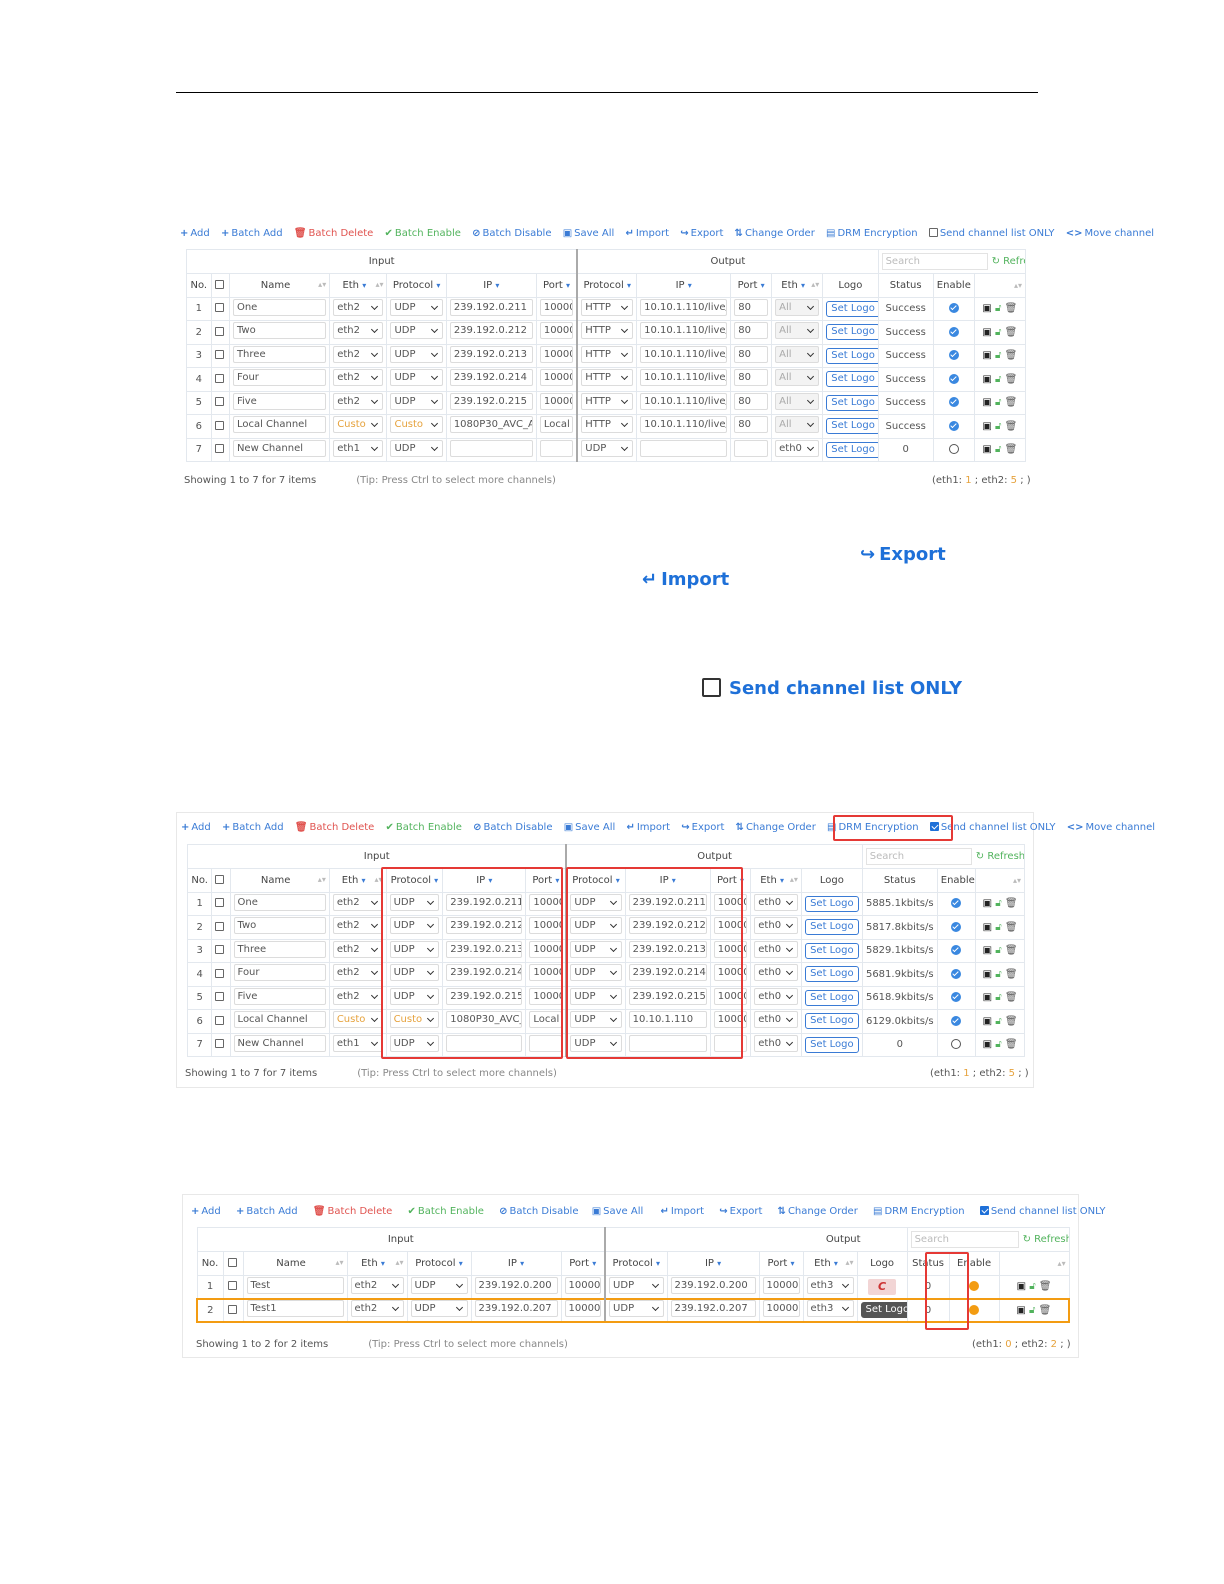 This screenshot has height=1584, width=1224. Describe the element at coordinates (423, 233) in the screenshot. I see `batch-enable-button: ✔ Batch Enable` at that location.